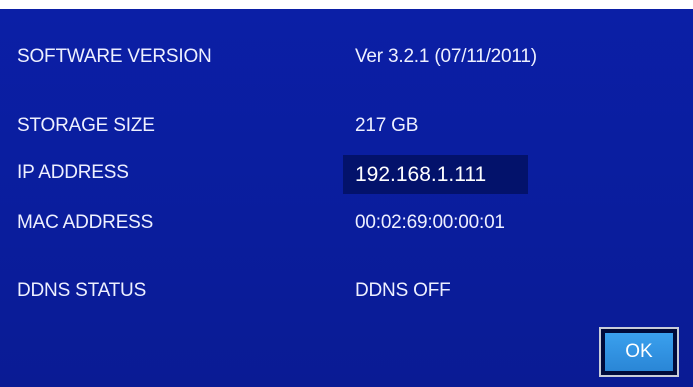 The image size is (693, 387). What do you see at coordinates (403, 290) in the screenshot?
I see `ddns-status-value: DDNS OFF` at bounding box center [403, 290].